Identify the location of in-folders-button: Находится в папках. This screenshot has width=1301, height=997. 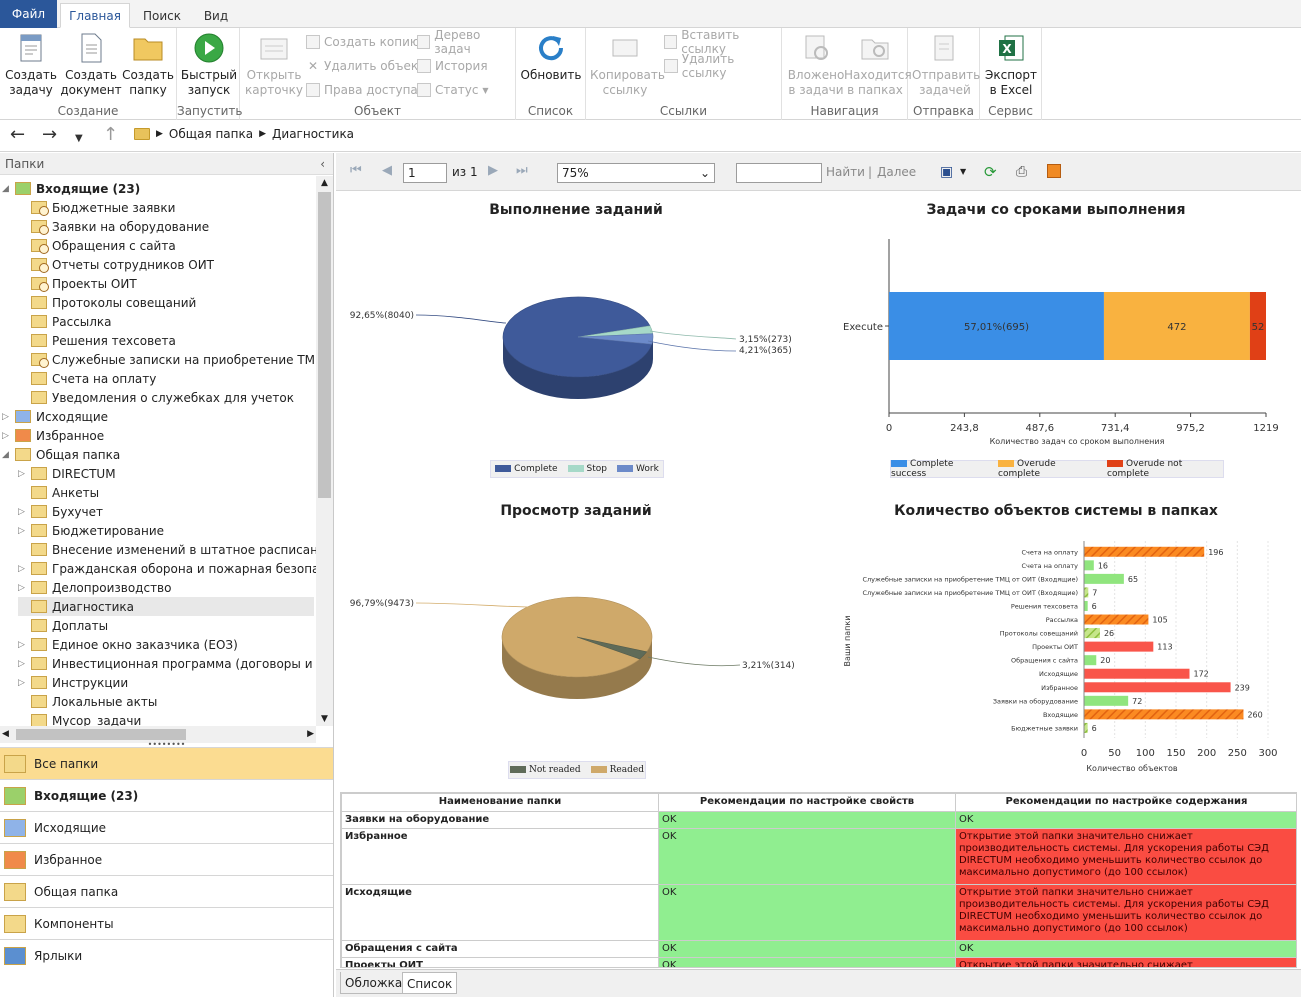
(878, 65).